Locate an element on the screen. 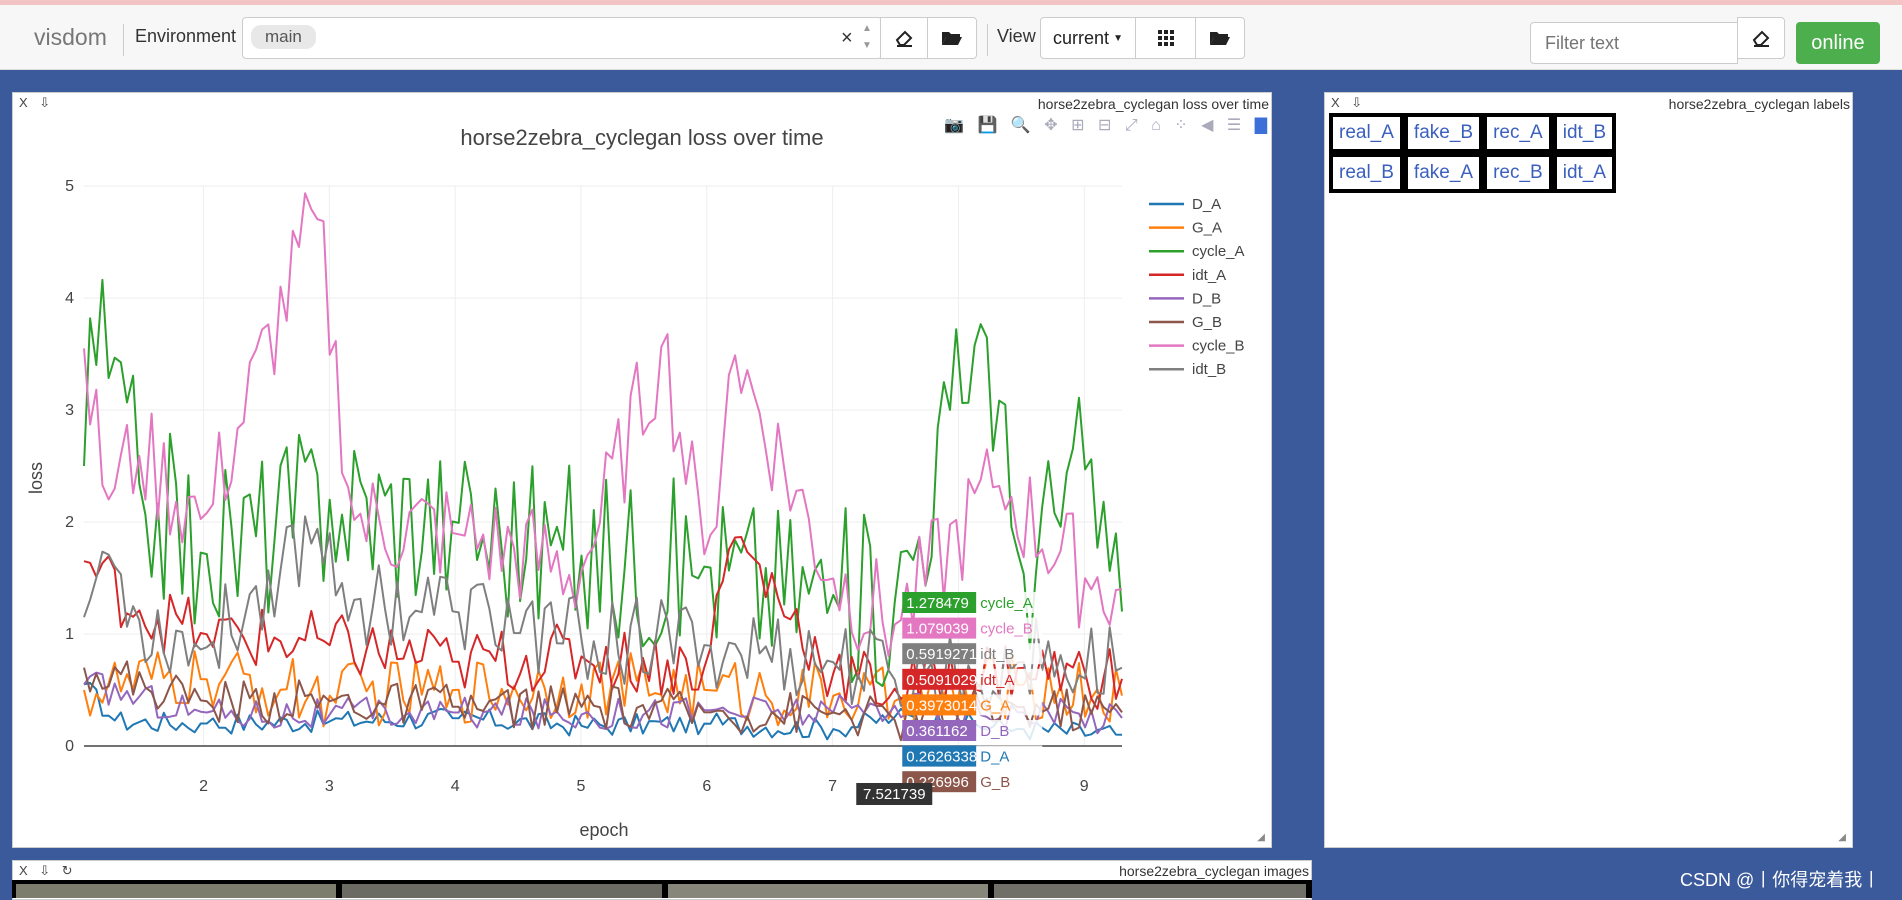 This screenshot has width=1902, height=900. hover-series-name: idt_A is located at coordinates (997, 680).